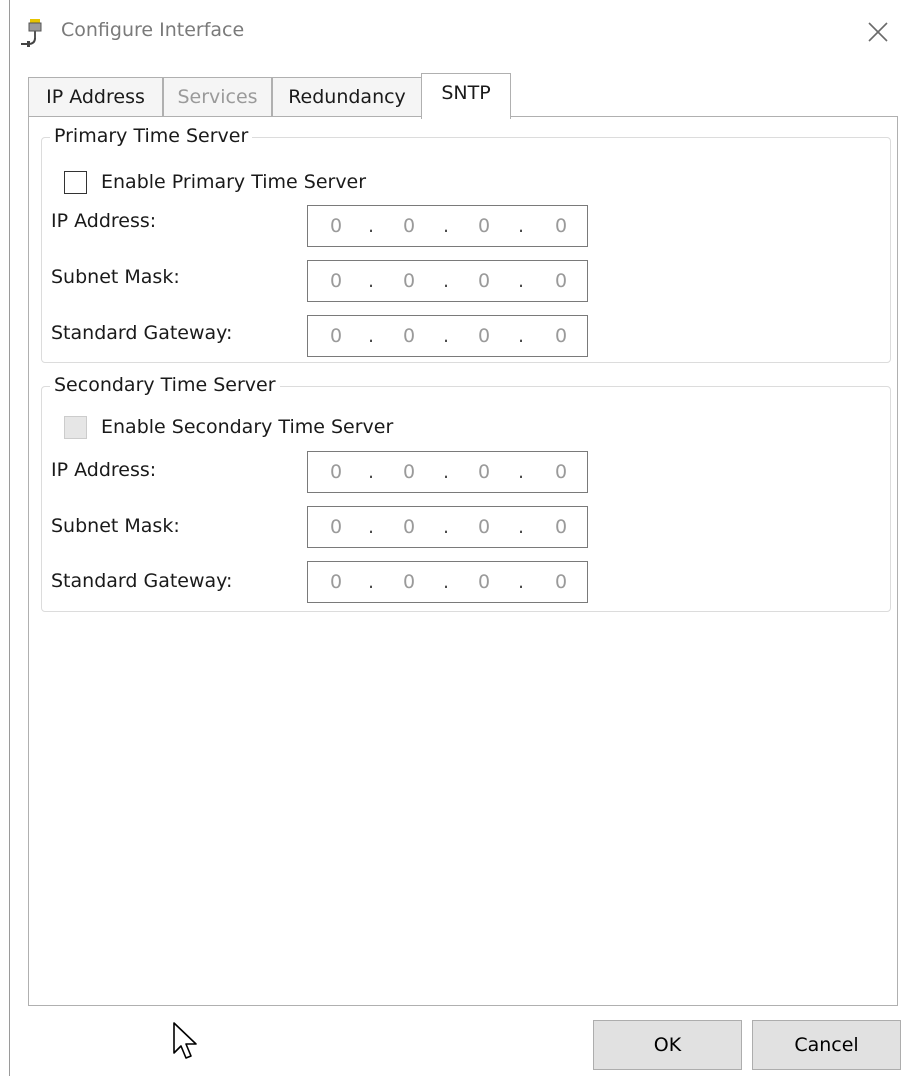 This screenshot has height=1076, width=902. I want to click on secondary-ip-address-input: 0 . 0 . 0 . 0, so click(447, 472).